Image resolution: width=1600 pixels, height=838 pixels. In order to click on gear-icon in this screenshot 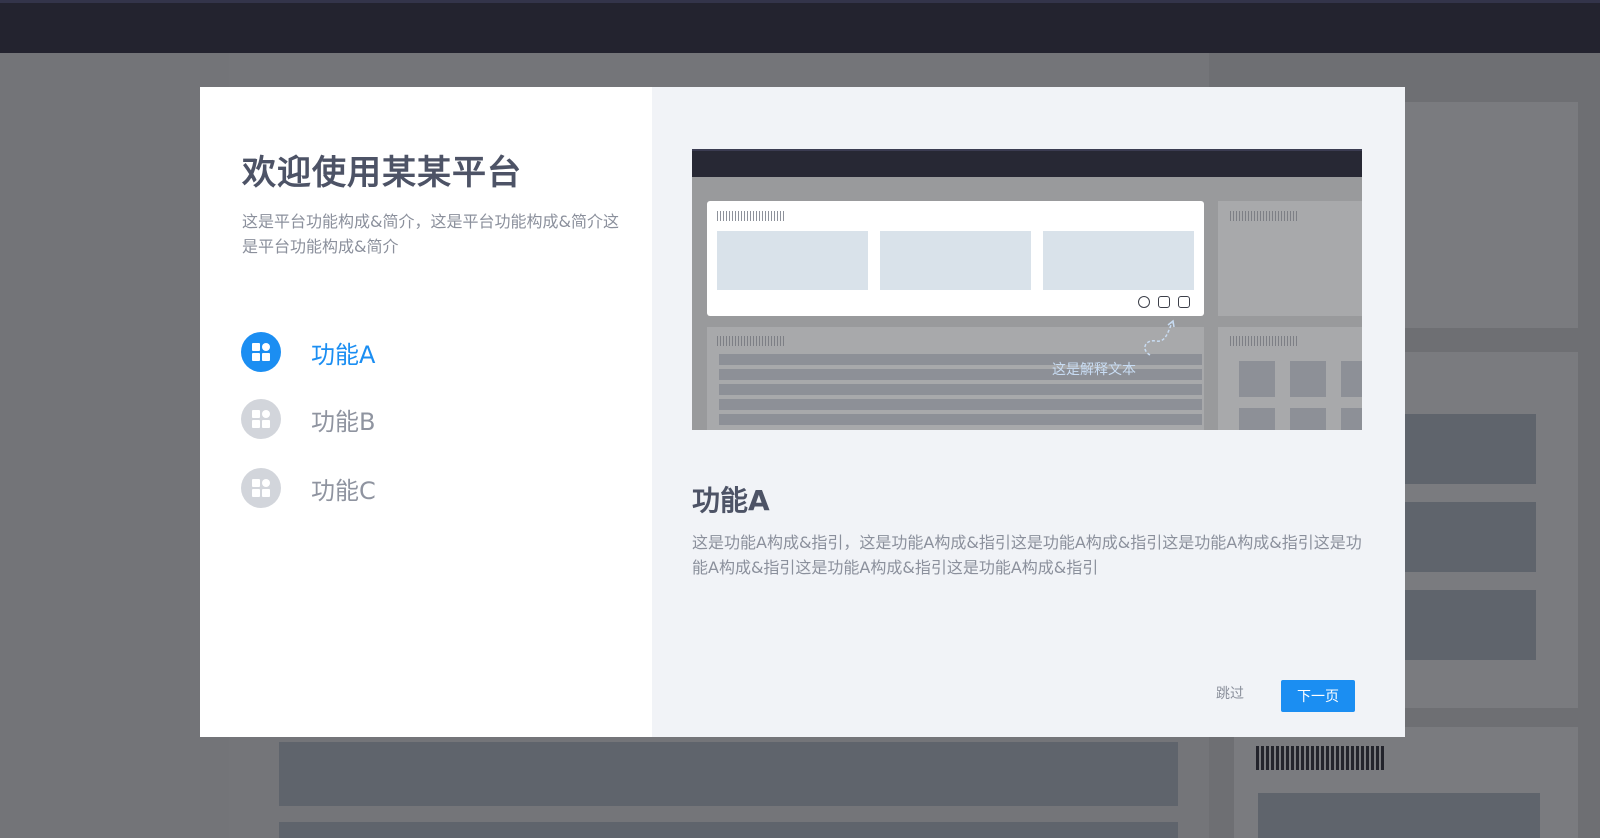, I will do `click(1144, 302)`.